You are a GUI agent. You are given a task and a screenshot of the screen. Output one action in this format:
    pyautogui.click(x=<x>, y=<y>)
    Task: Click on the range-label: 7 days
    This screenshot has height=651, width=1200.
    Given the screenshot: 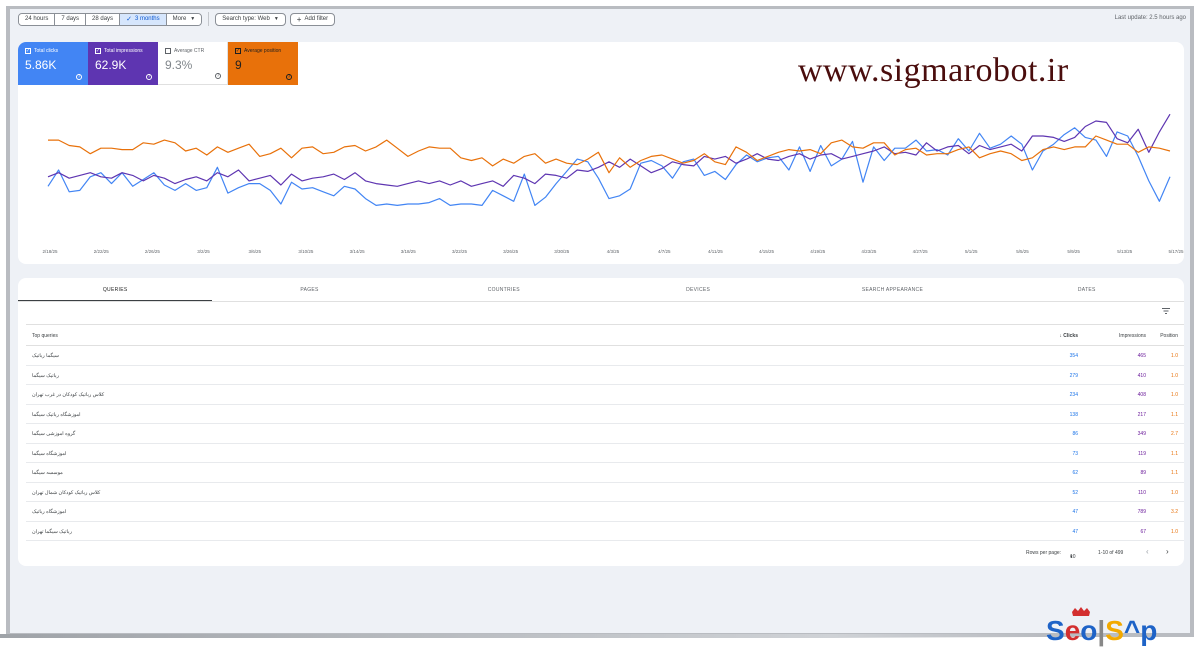 What is the action you would take?
    pyautogui.click(x=70, y=19)
    